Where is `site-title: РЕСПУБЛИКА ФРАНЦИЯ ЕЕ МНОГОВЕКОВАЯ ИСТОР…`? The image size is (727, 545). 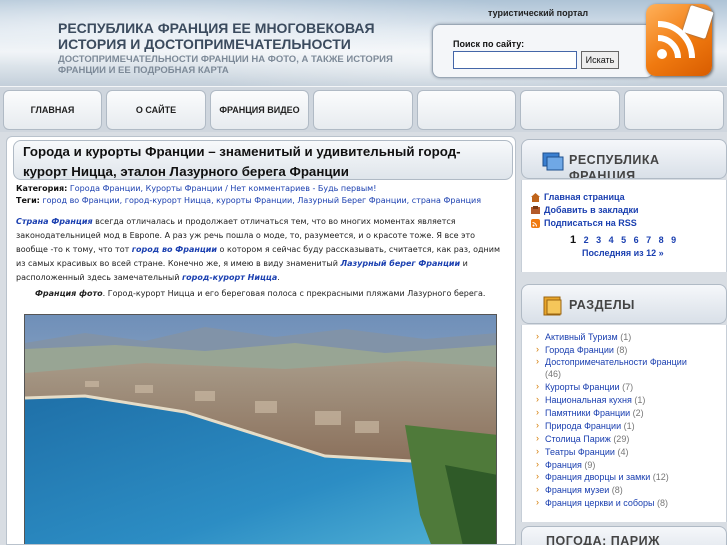 site-title: РЕСПУБЛИКА ФРАНЦИЯ ЕЕ МНОГОВЕКОВАЯ ИСТОР… is located at coordinates (233, 36).